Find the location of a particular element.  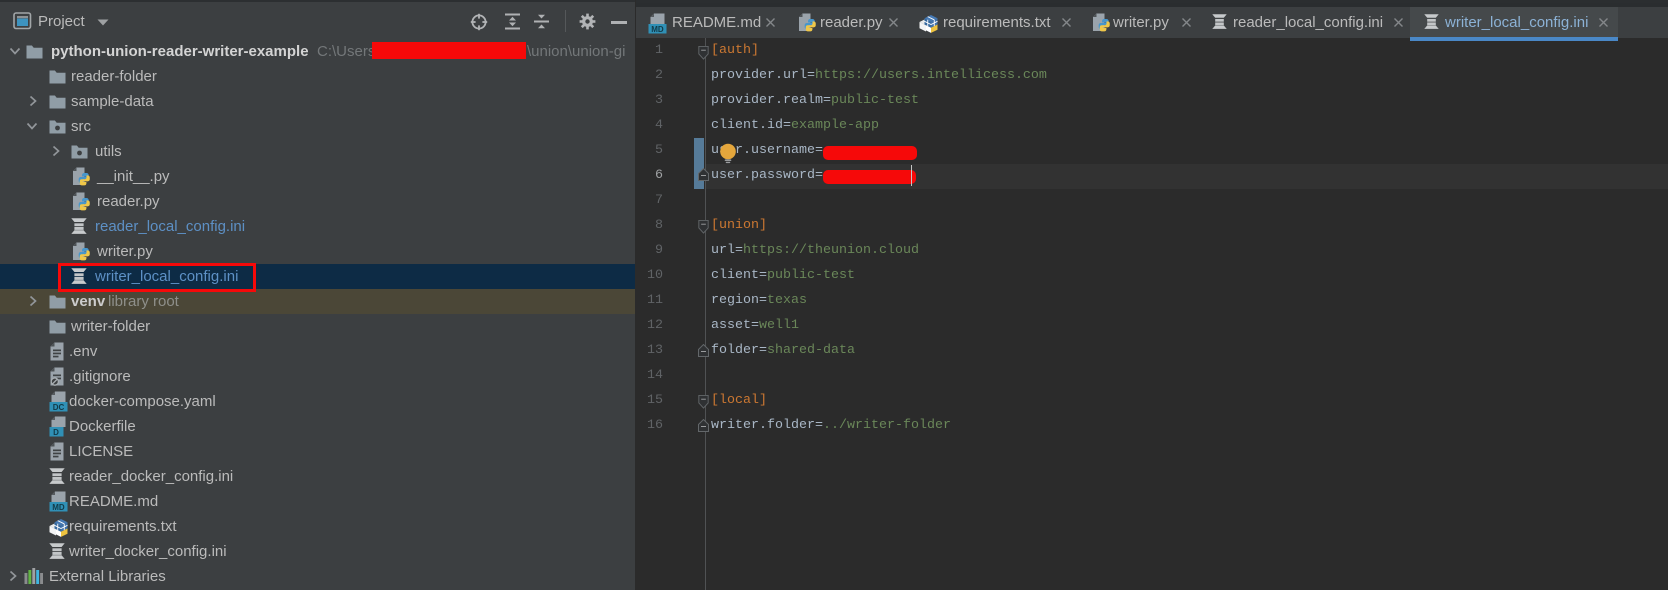

svg-text: D is located at coordinates (56, 432).